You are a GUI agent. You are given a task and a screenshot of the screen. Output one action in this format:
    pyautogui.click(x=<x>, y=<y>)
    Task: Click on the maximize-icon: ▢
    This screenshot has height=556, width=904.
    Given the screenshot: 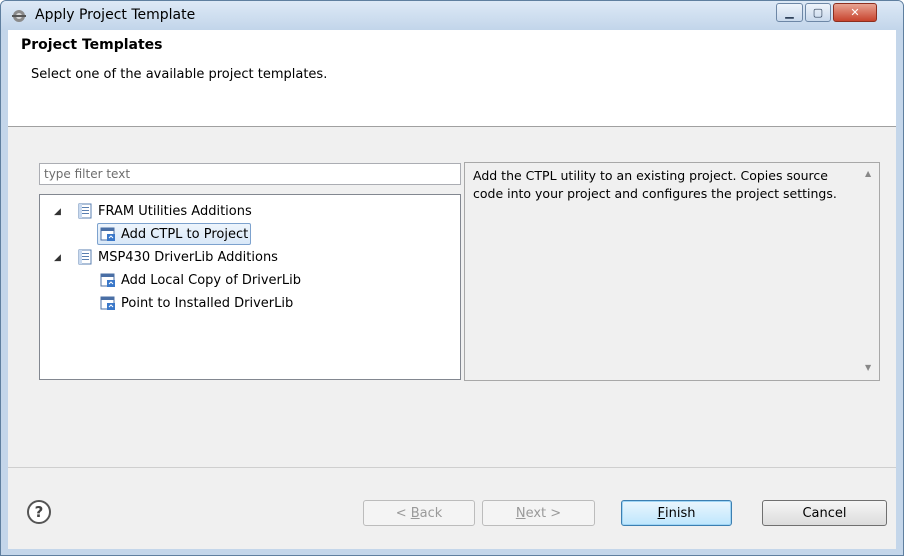 What is the action you would take?
    pyautogui.click(x=818, y=12)
    